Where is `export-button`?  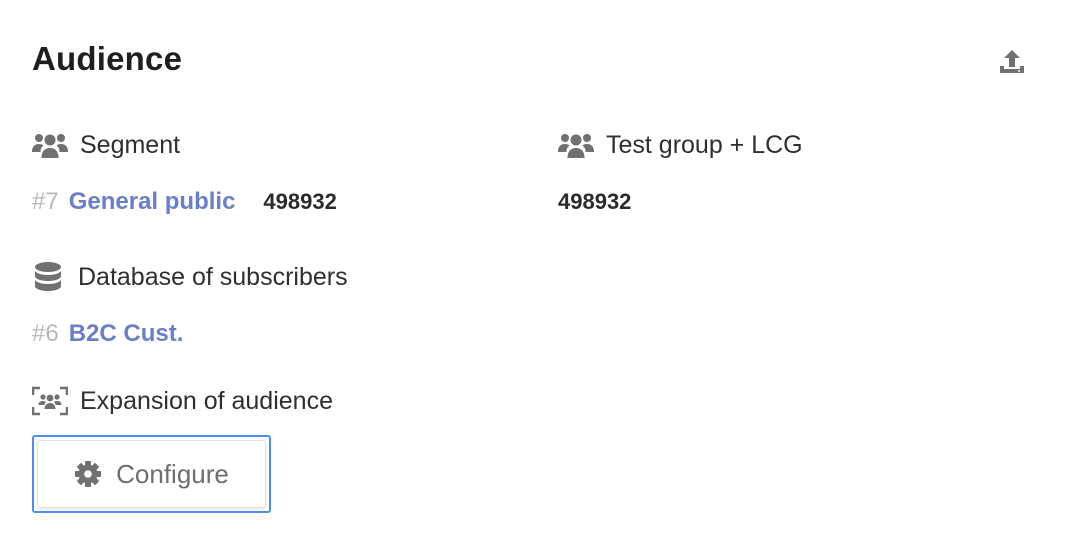
export-button is located at coordinates (1012, 62).